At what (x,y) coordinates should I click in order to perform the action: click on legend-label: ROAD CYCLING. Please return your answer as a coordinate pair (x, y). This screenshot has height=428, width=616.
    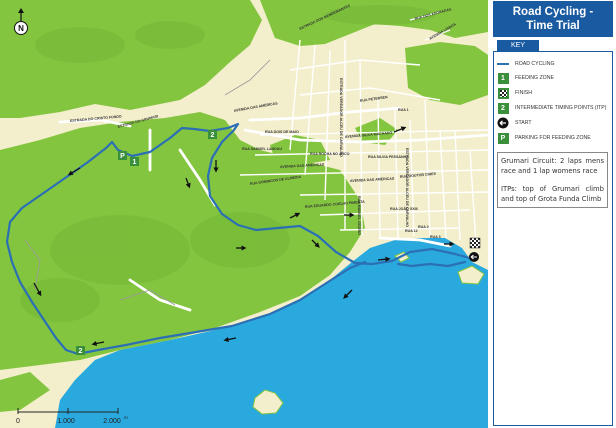
    Looking at the image, I should click on (535, 64).